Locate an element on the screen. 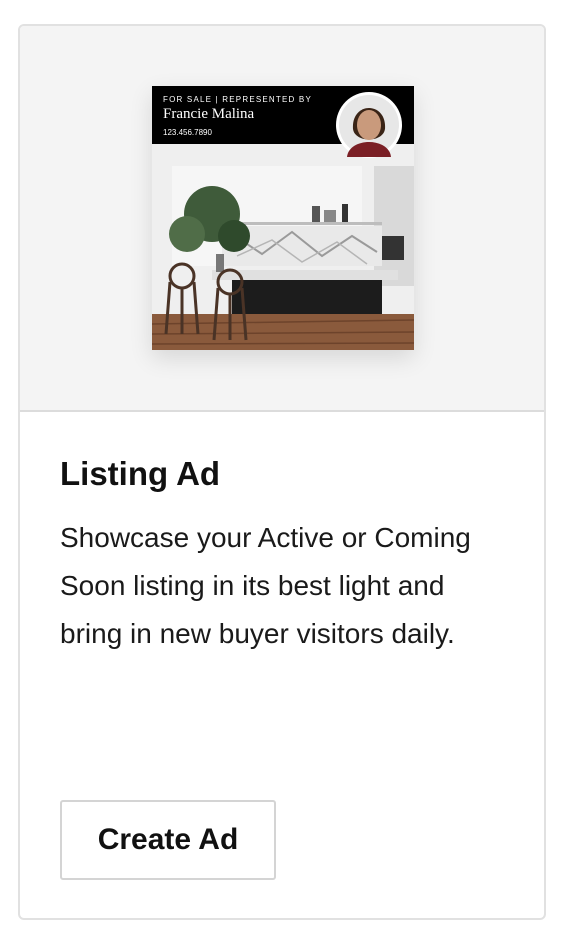 The height and width of the screenshot is (946, 570). create-ad-button: Create Ad is located at coordinates (168, 840).